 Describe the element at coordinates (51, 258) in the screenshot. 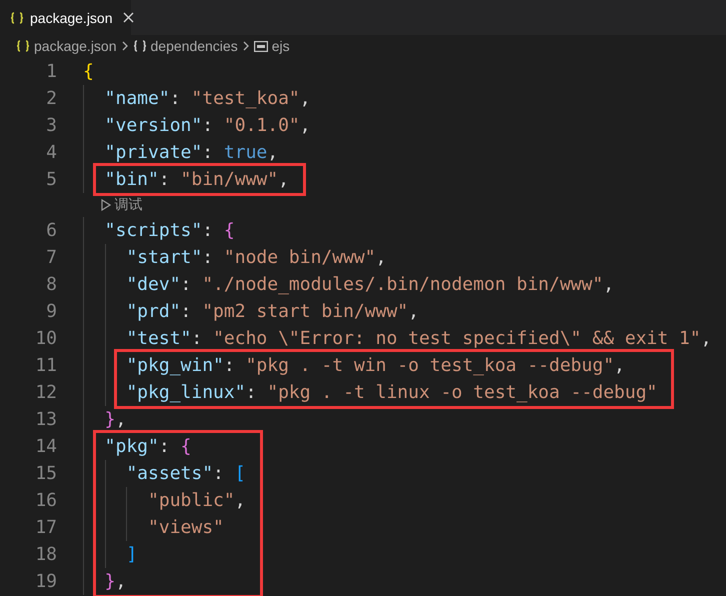

I see `line-number: 7` at that location.